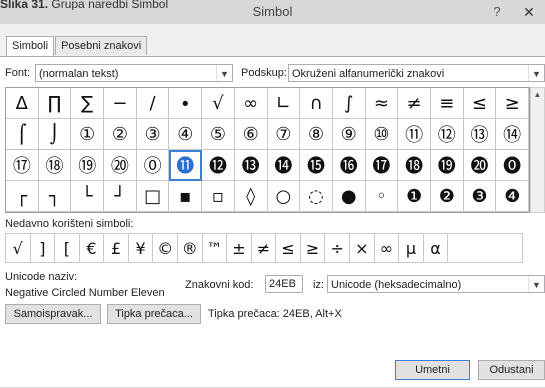 The width and height of the screenshot is (545, 388). Describe the element at coordinates (218, 134) in the screenshot. I see `symbol-cell: ⑤` at that location.